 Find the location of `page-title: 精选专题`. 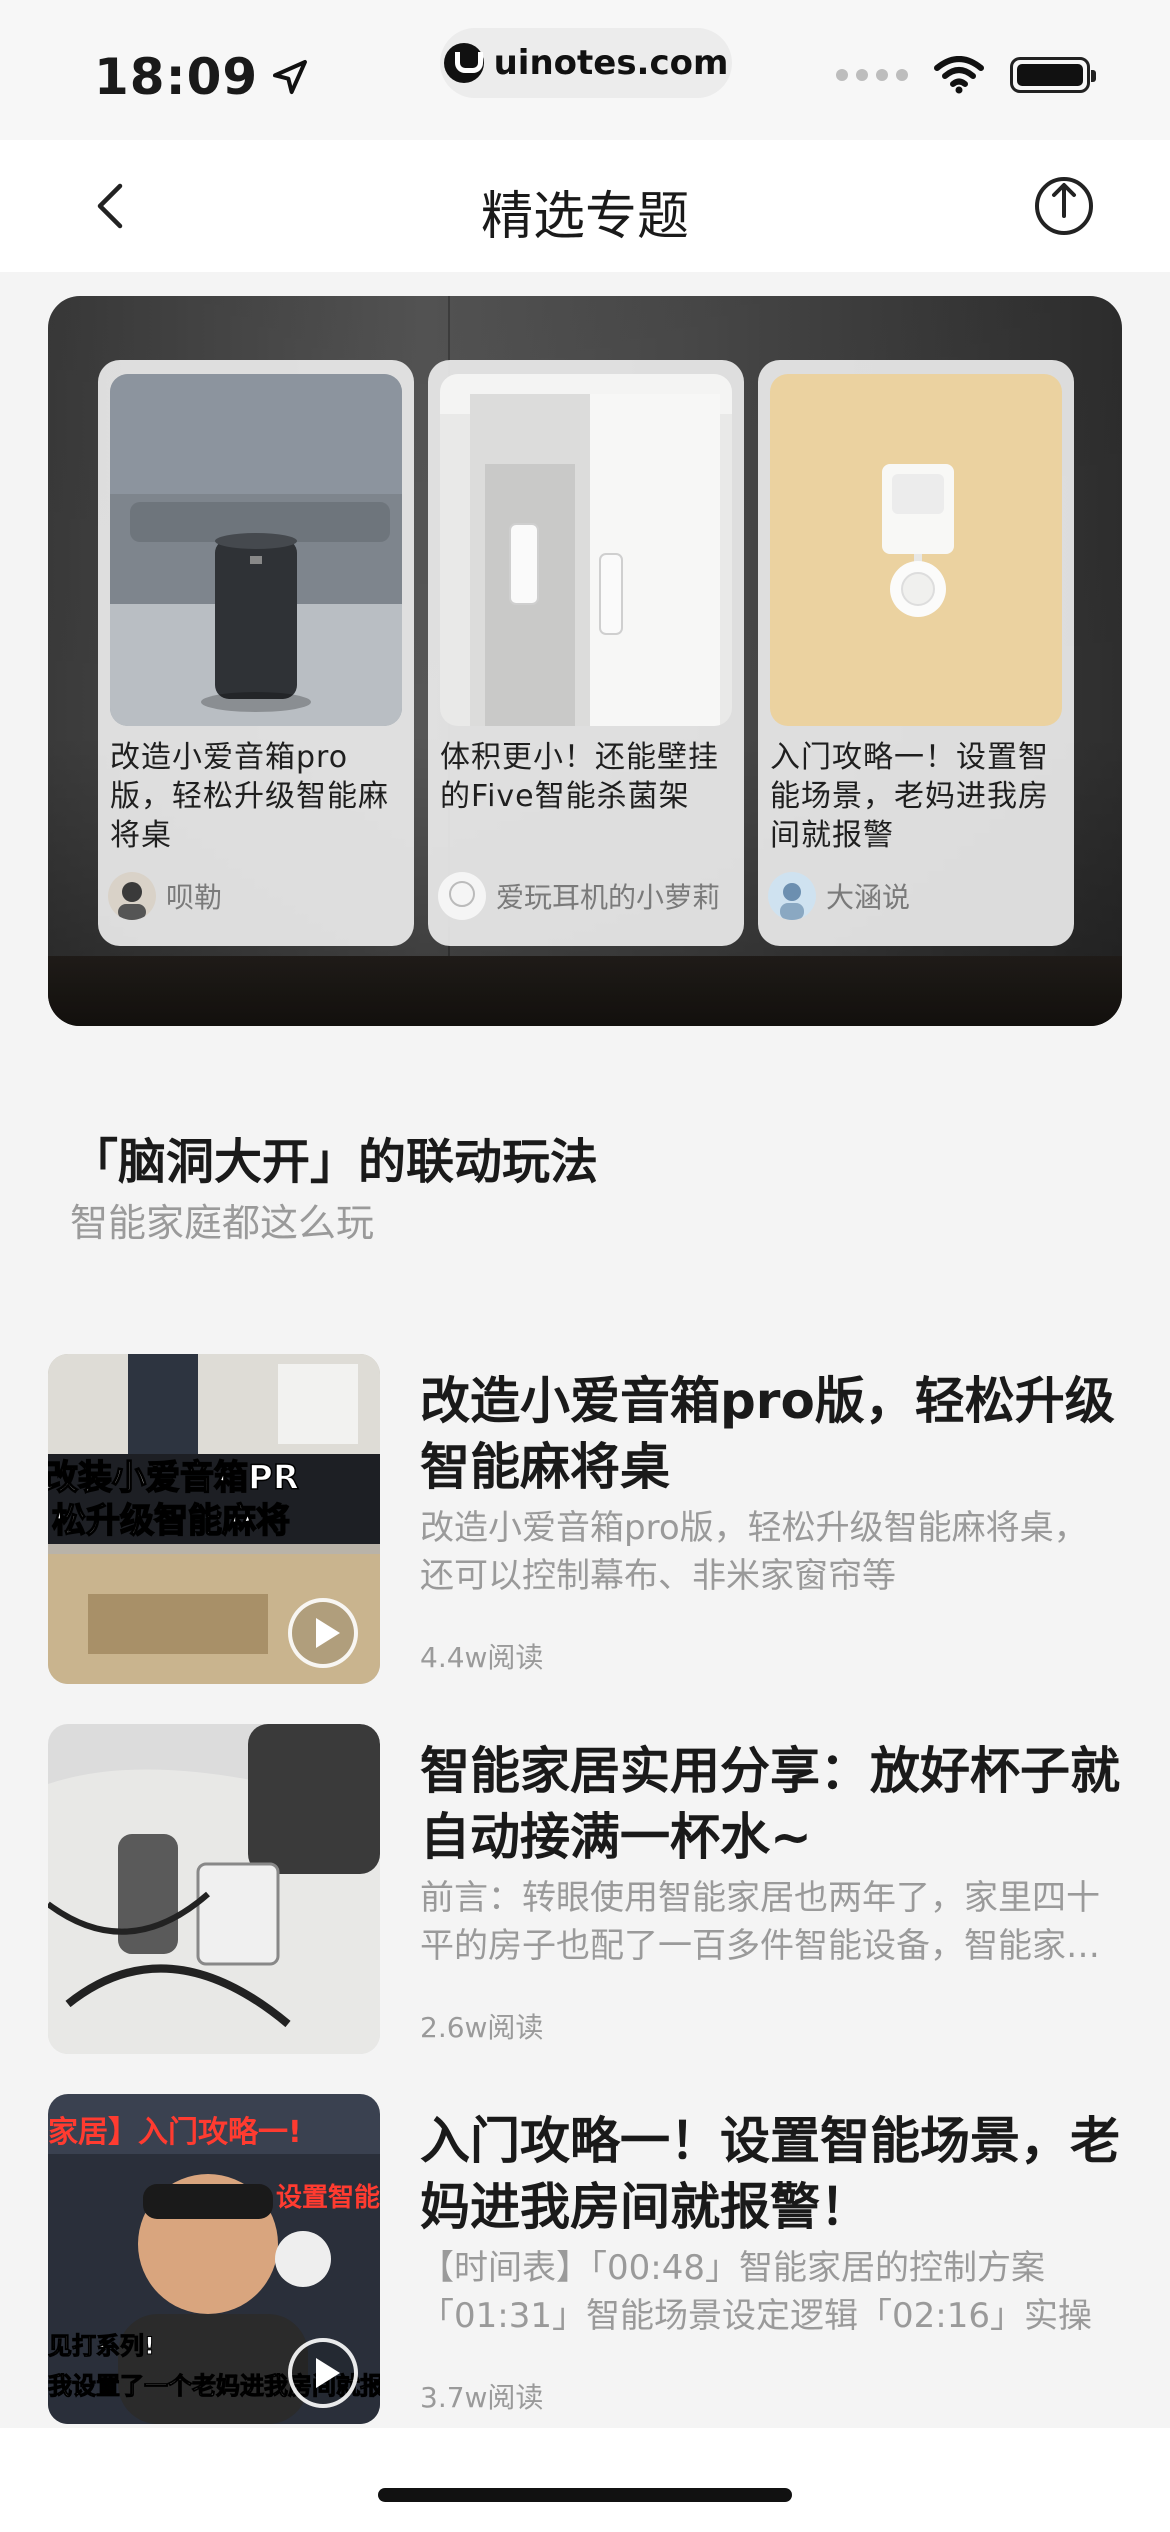

page-title: 精选专题 is located at coordinates (584, 217).